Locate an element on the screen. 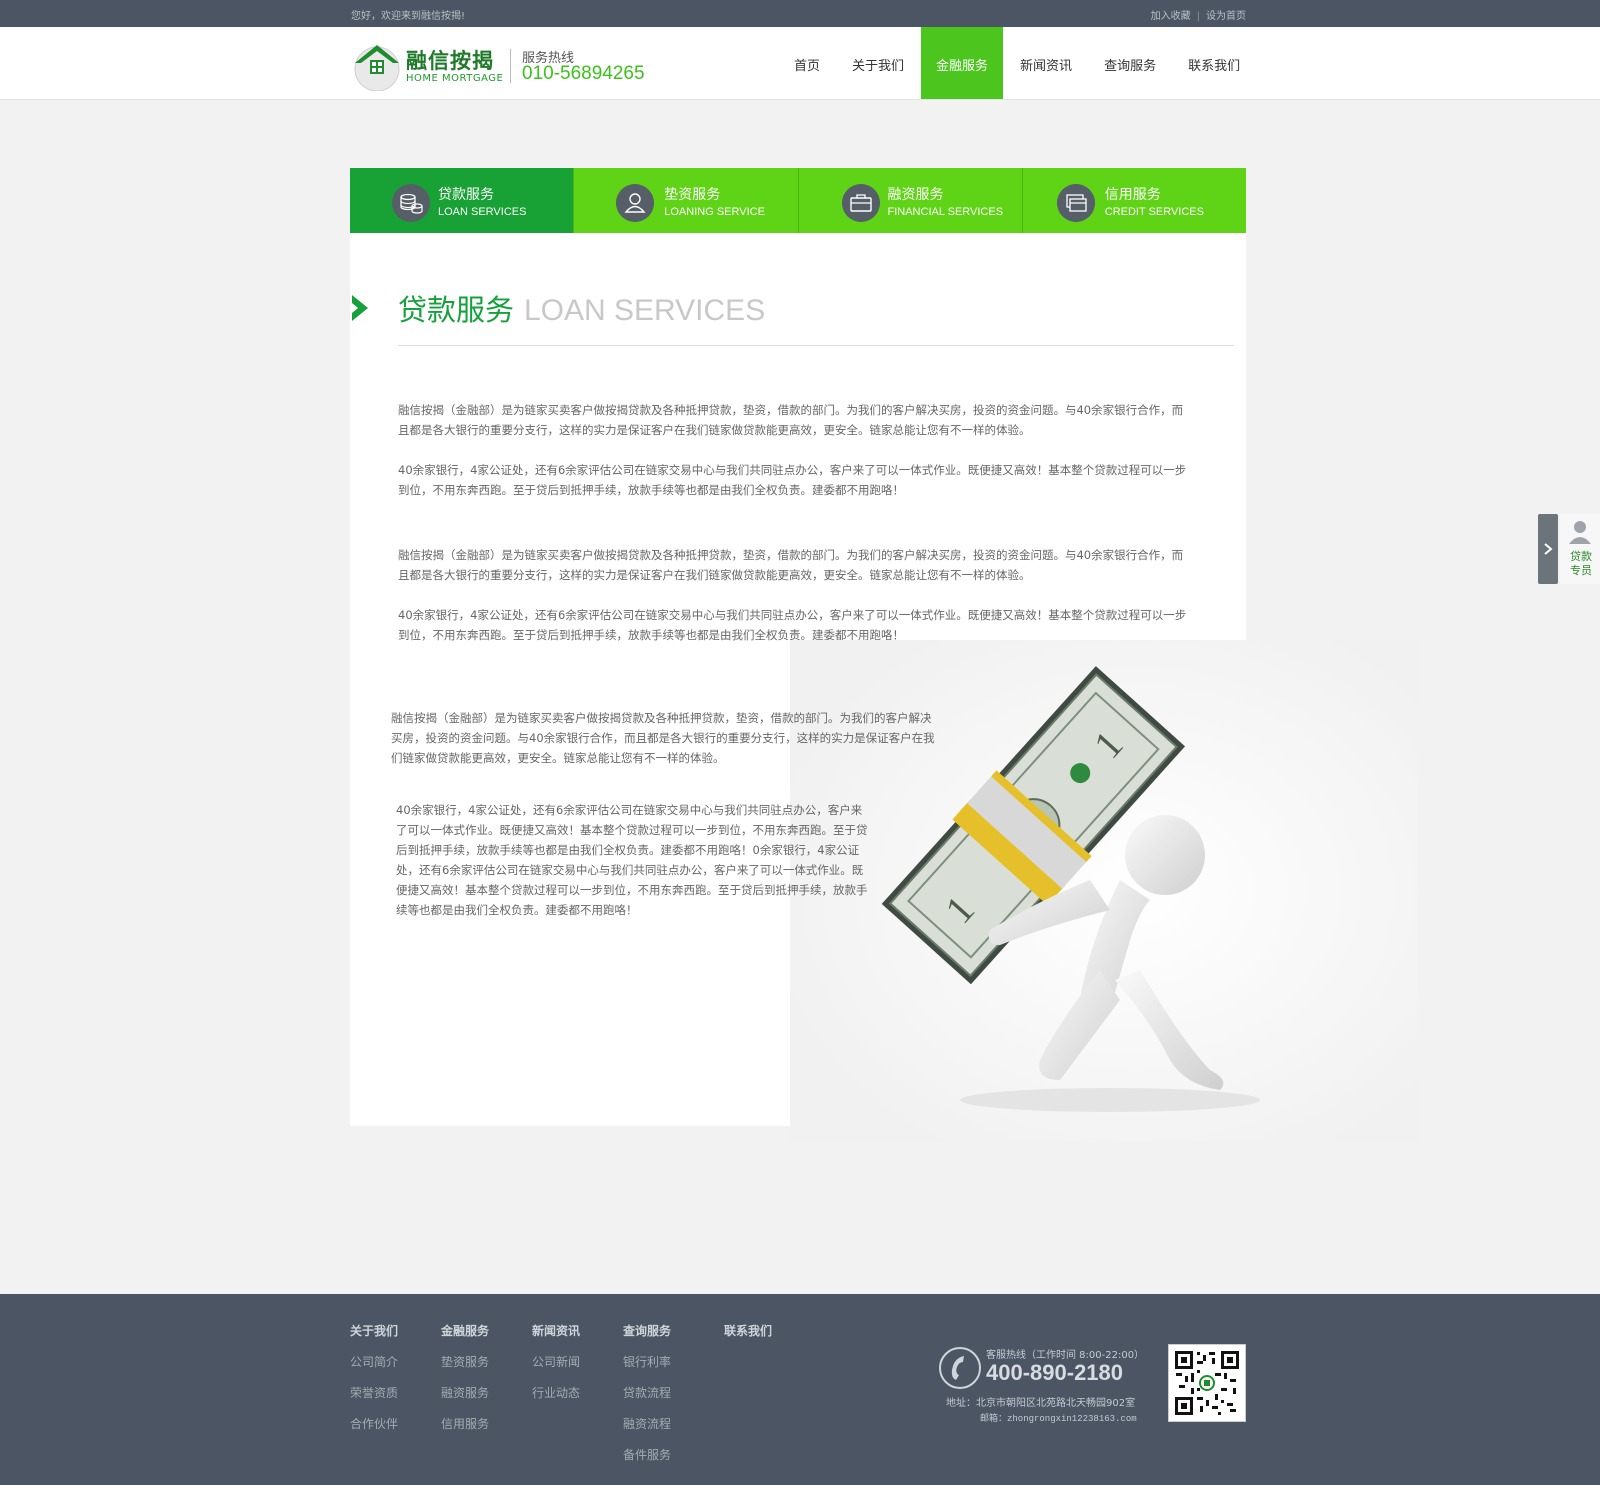 The height and width of the screenshot is (1485, 1600). footer-column-finance: 金融服务 垫资服务 融资服务 信用服务 is located at coordinates (465, 1384).